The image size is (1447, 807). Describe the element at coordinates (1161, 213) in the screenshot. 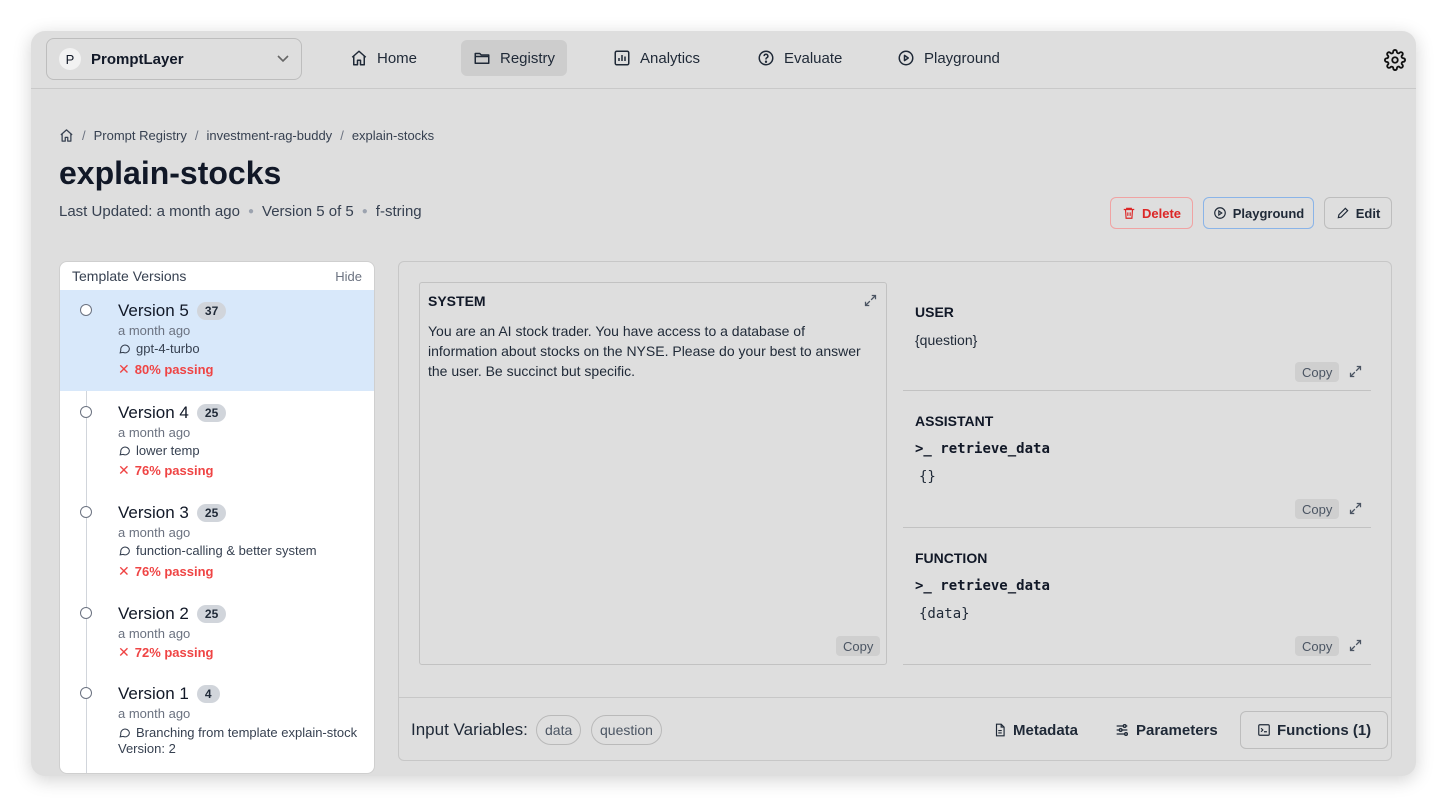

I see `delete-label: Delete` at that location.